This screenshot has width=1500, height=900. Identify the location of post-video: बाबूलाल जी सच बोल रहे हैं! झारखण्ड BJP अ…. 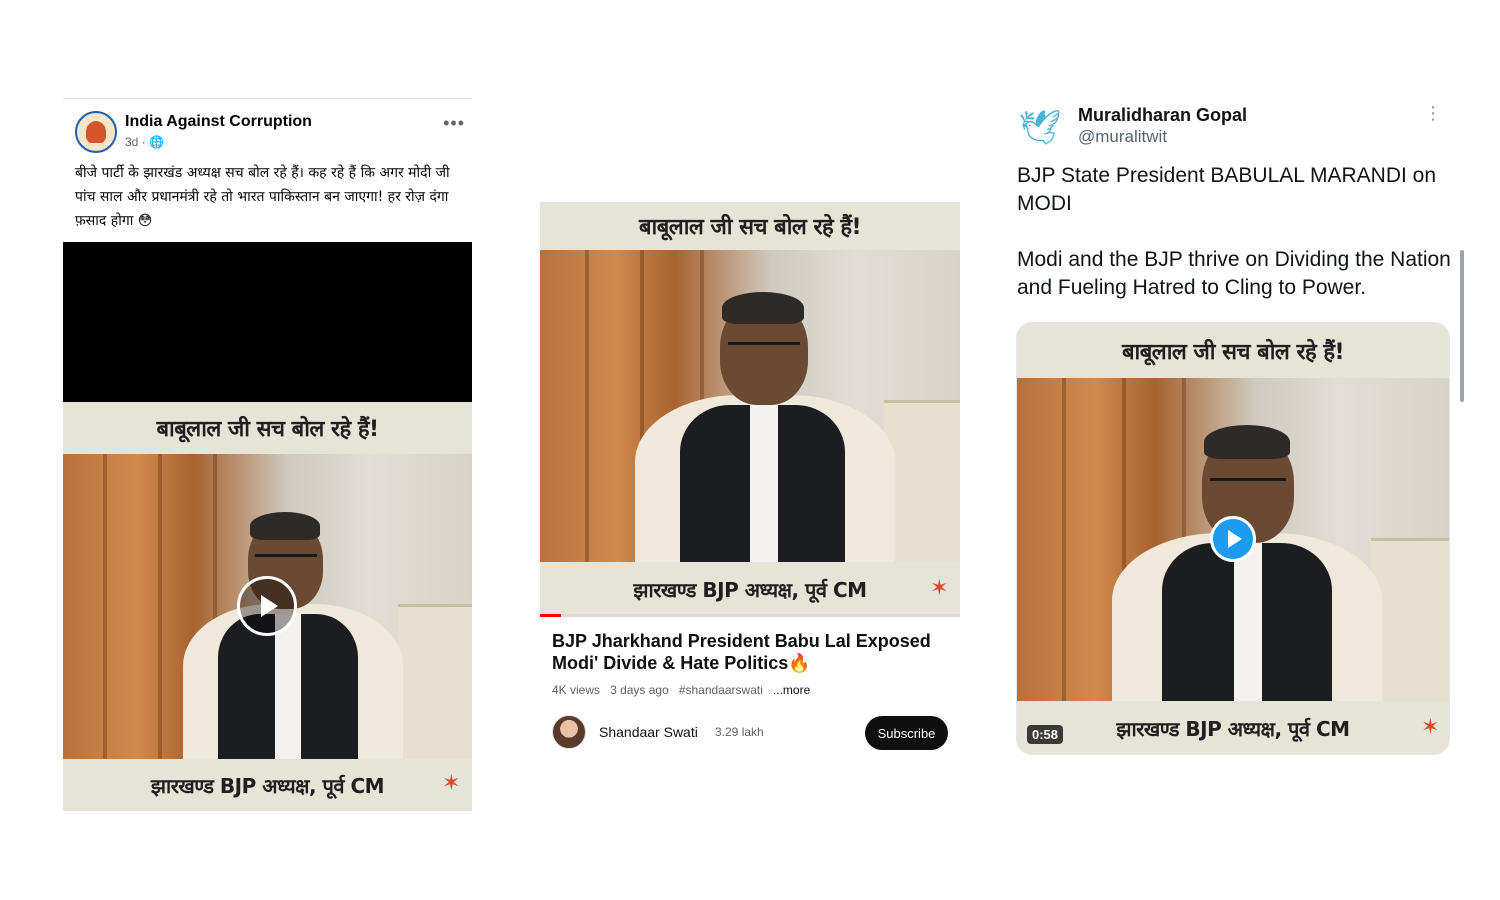
(1233, 538).